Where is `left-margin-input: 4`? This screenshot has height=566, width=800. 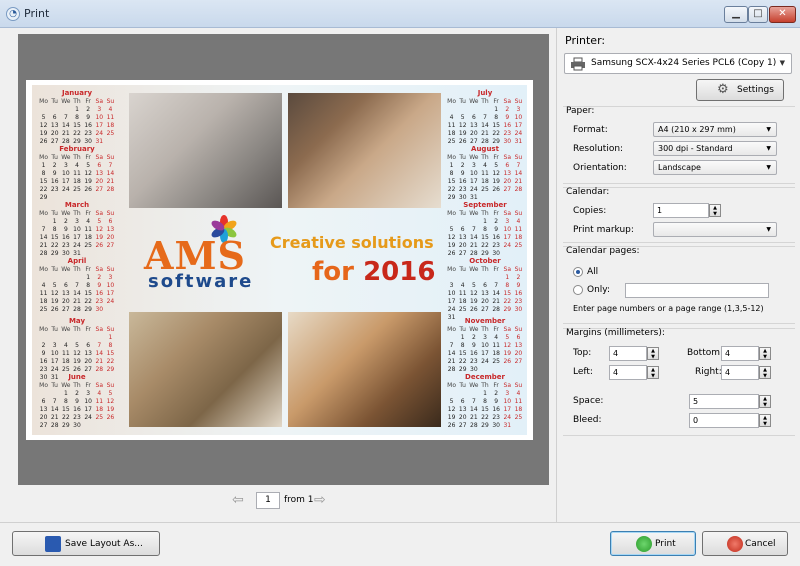
left-margin-input: 4 is located at coordinates (628, 372).